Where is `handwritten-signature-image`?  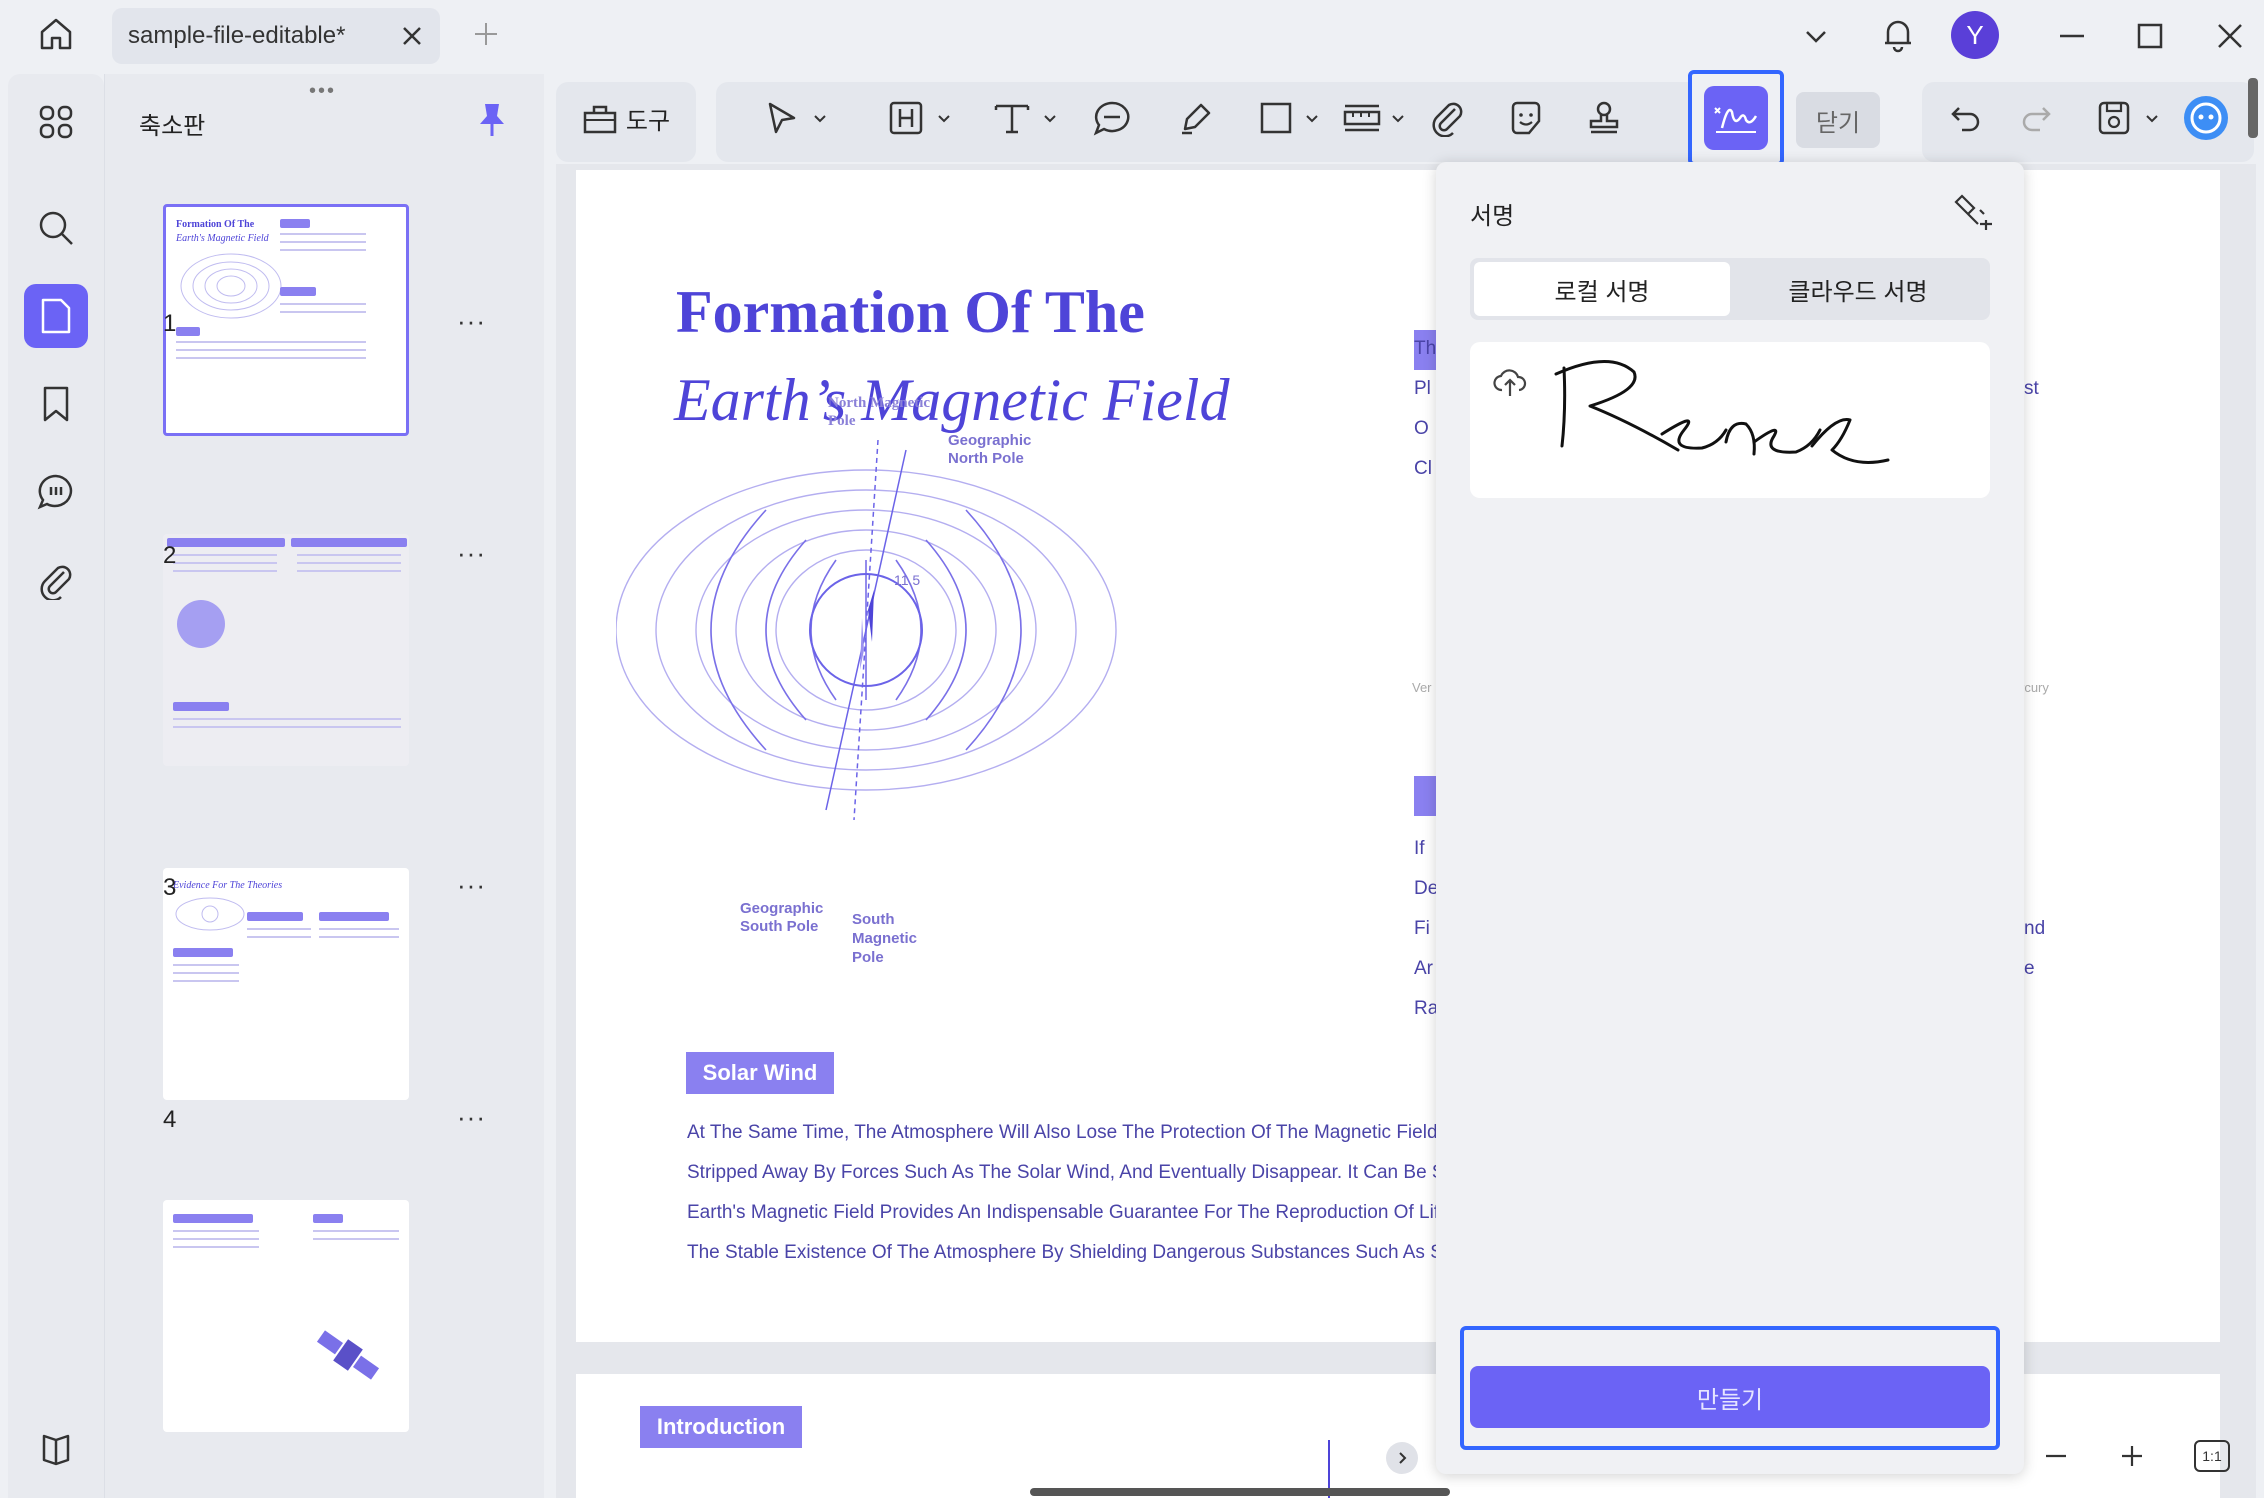
handwritten-signature-image is located at coordinates (1722, 412).